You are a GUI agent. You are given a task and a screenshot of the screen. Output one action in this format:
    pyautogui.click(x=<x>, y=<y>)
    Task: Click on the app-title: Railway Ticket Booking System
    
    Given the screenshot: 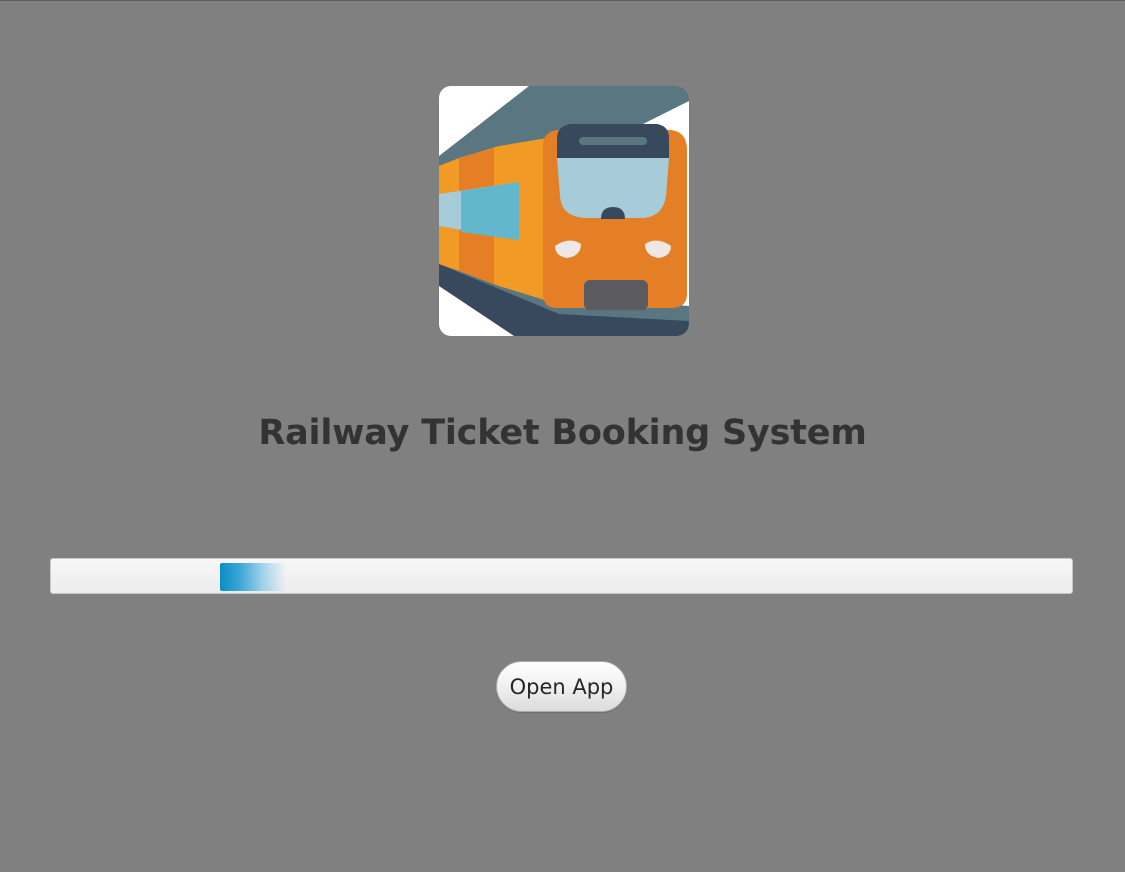 What is the action you would take?
    pyautogui.click(x=562, y=433)
    